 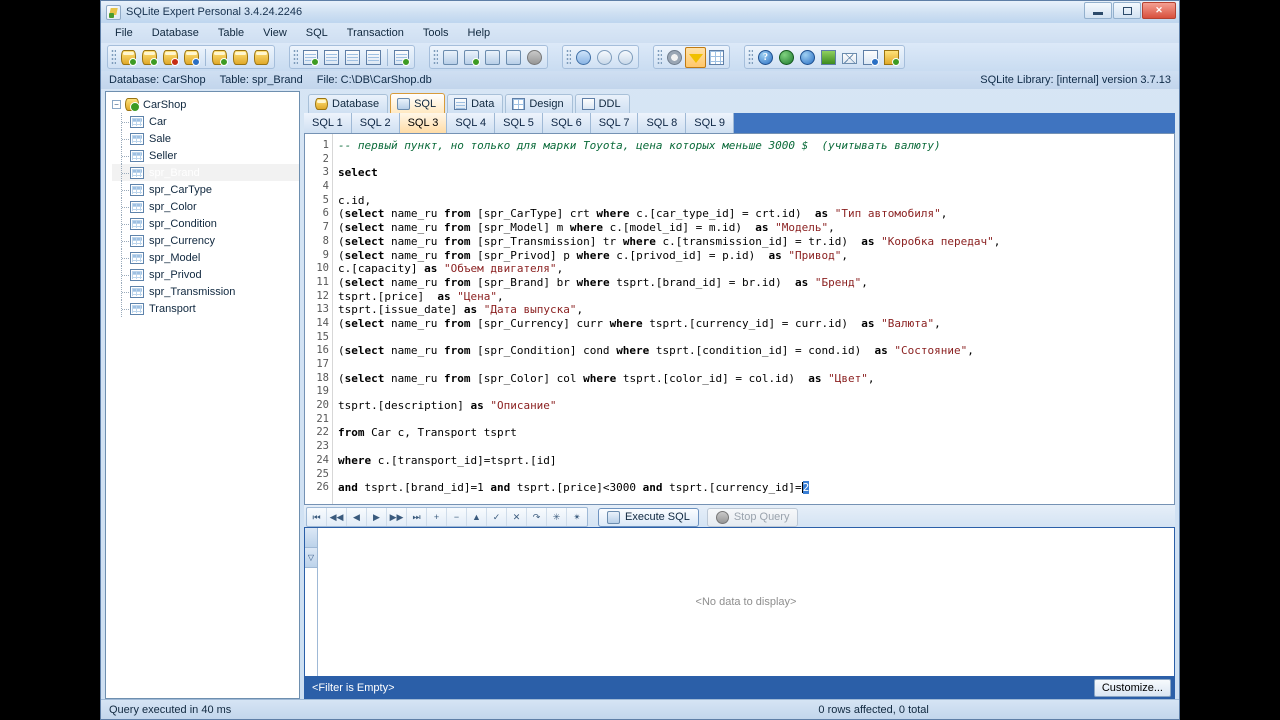 What do you see at coordinates (436, 33) in the screenshot?
I see `menu-tools: Tools` at bounding box center [436, 33].